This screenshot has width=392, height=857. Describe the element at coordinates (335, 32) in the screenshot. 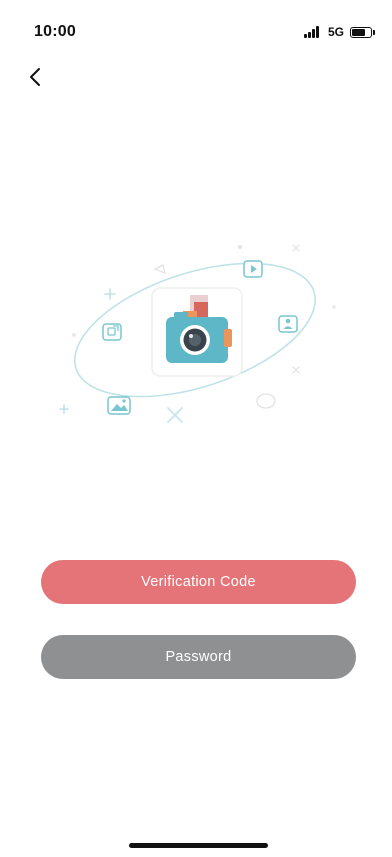

I see `network-label: 5G` at that location.